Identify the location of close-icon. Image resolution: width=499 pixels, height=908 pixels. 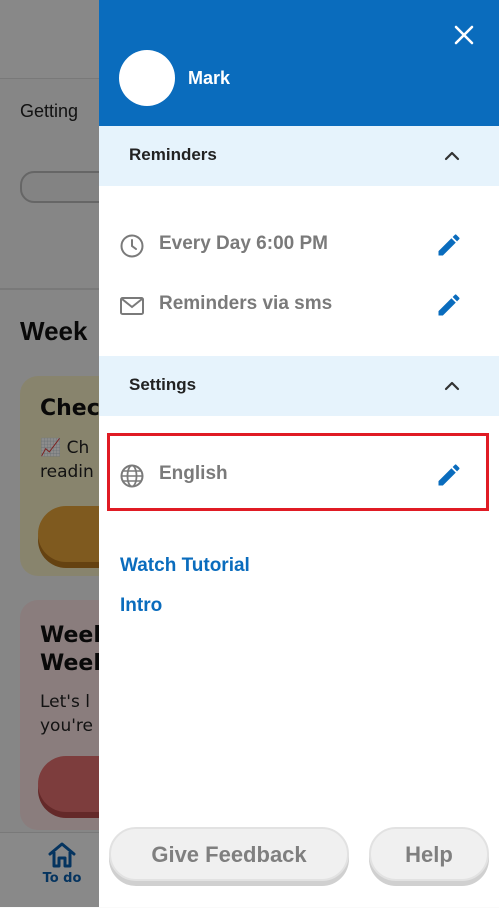
(464, 35).